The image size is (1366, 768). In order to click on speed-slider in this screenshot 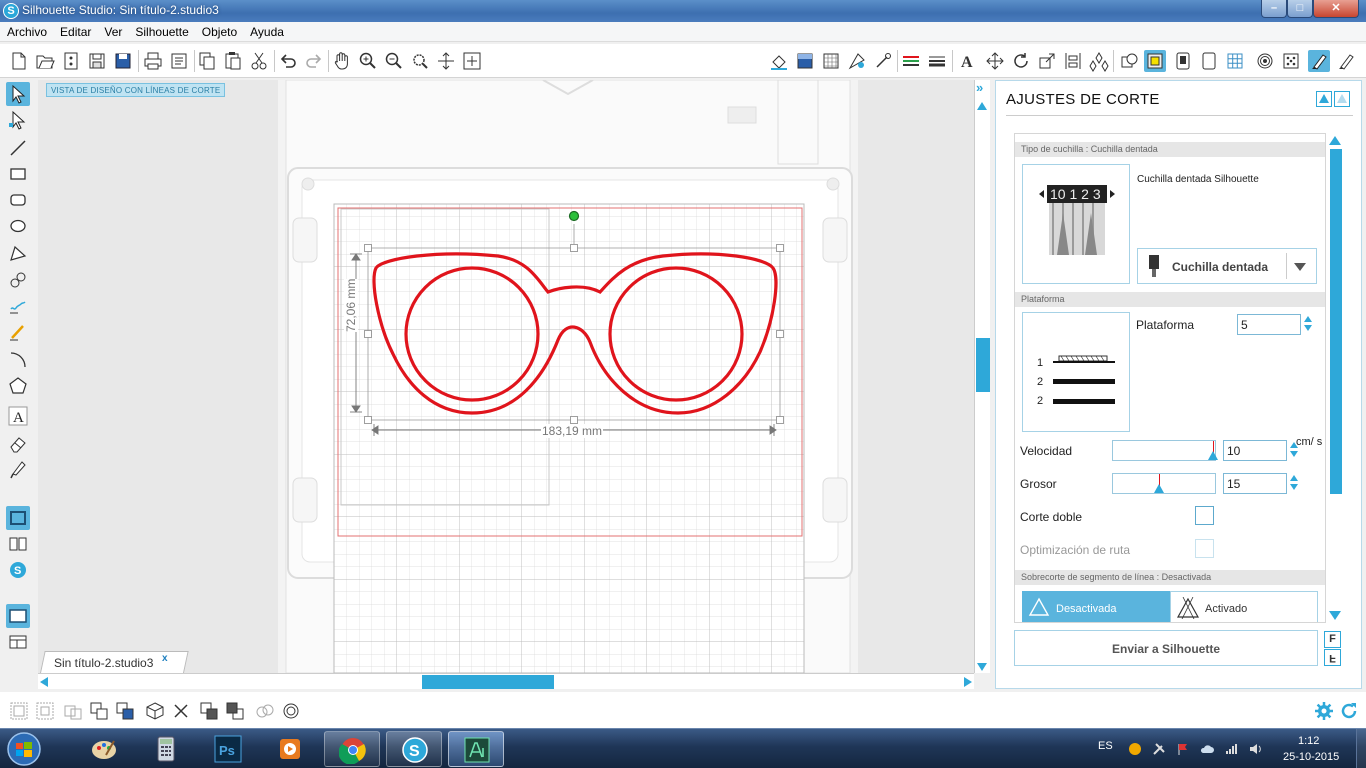, I will do `click(1165, 450)`.